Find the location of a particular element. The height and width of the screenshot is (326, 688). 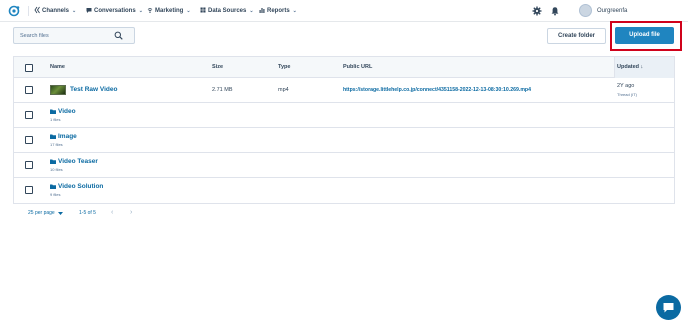

nav-item-label: Data Sources is located at coordinates (227, 11).